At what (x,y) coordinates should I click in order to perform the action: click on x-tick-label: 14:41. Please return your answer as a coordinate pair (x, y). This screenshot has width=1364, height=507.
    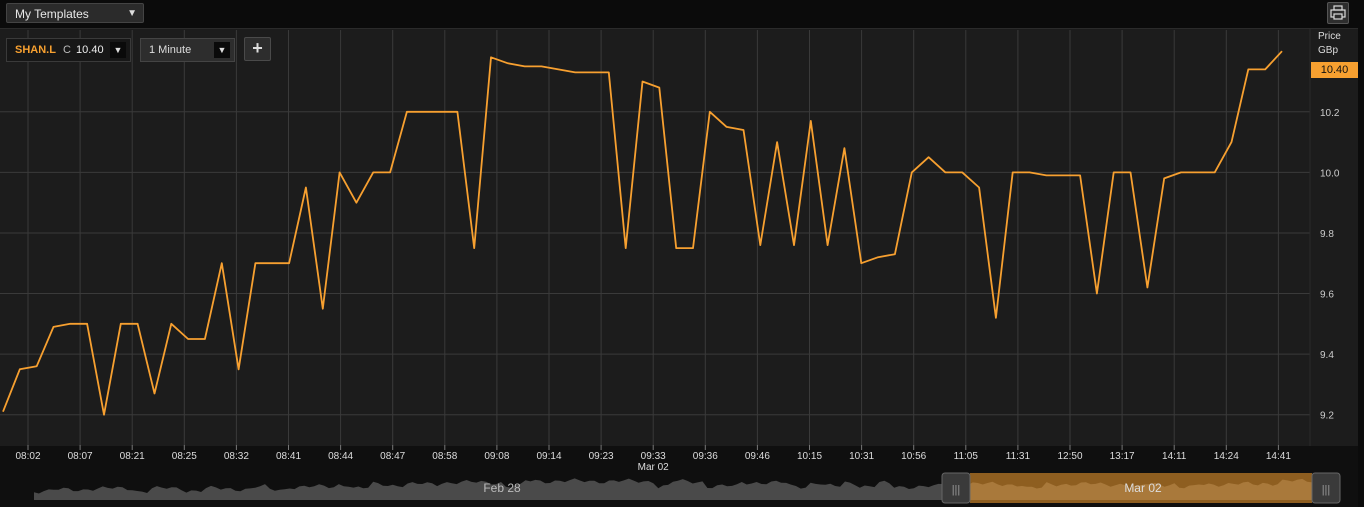
    Looking at the image, I should click on (1278, 456).